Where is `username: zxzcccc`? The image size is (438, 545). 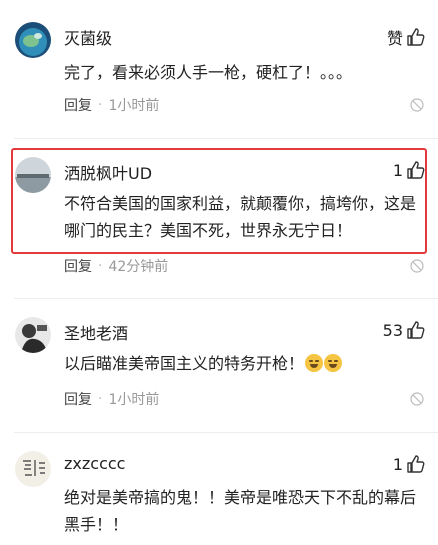 username: zxzcccc is located at coordinates (94, 463).